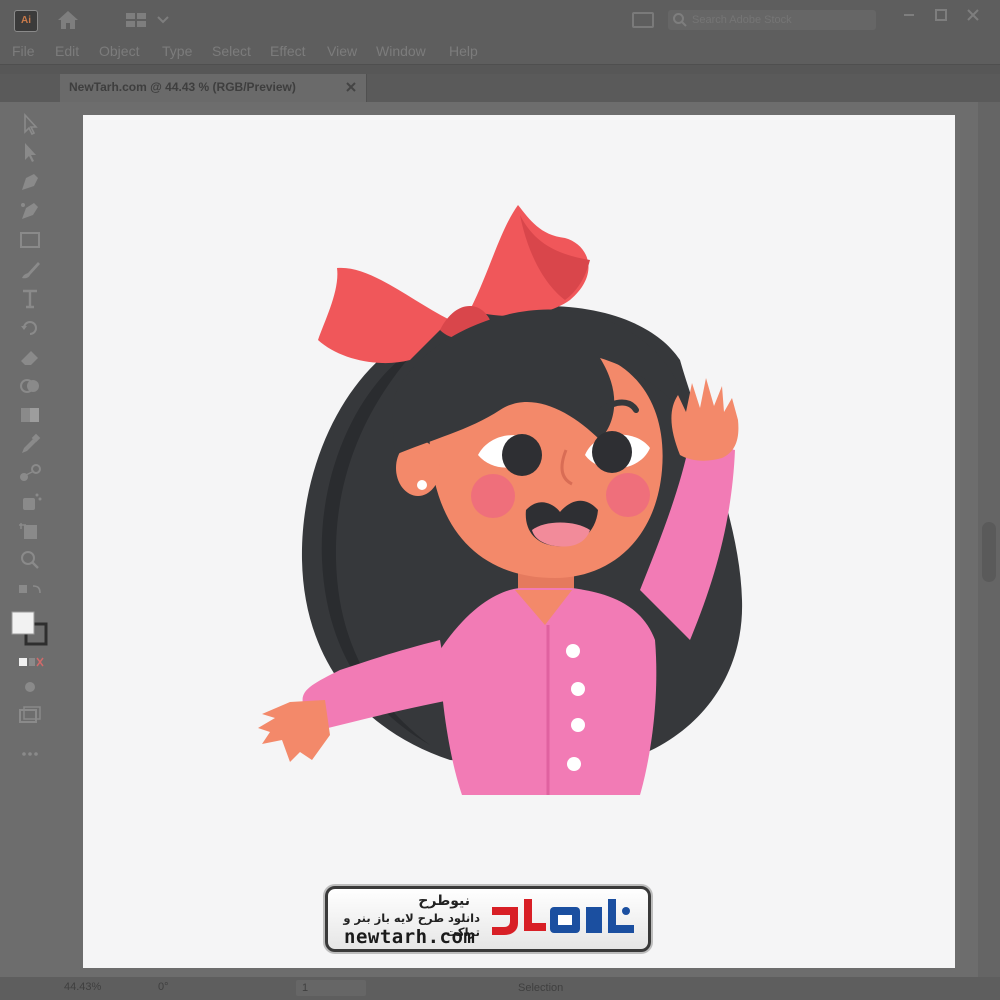 The width and height of the screenshot is (1000, 1000). I want to click on fill-stroke-swatch-icon, so click(30, 628).